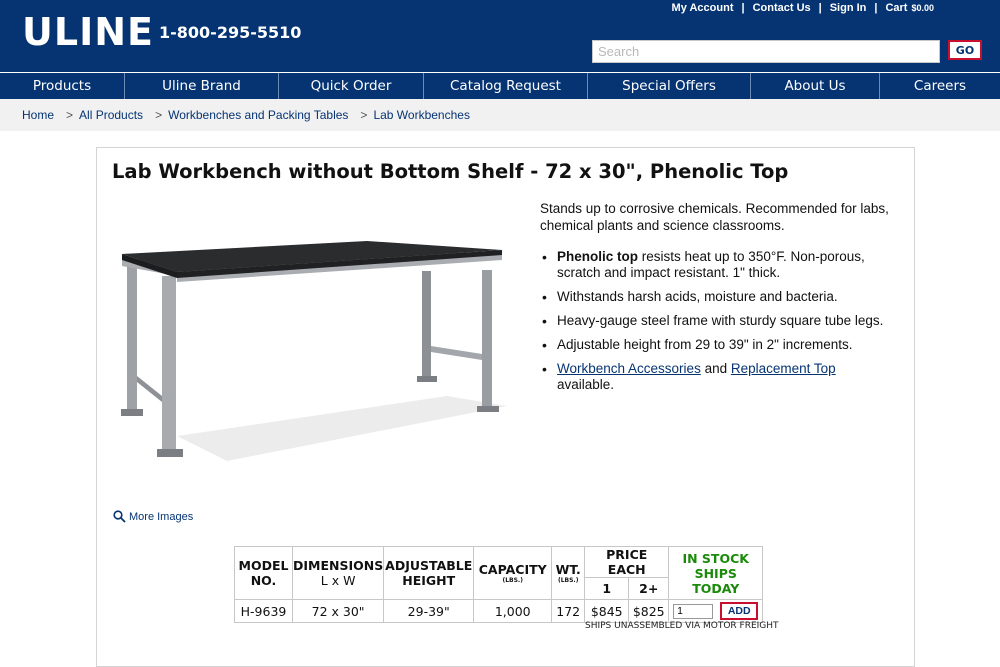  Describe the element at coordinates (693, 611) in the screenshot. I see `quantity-input` at that location.